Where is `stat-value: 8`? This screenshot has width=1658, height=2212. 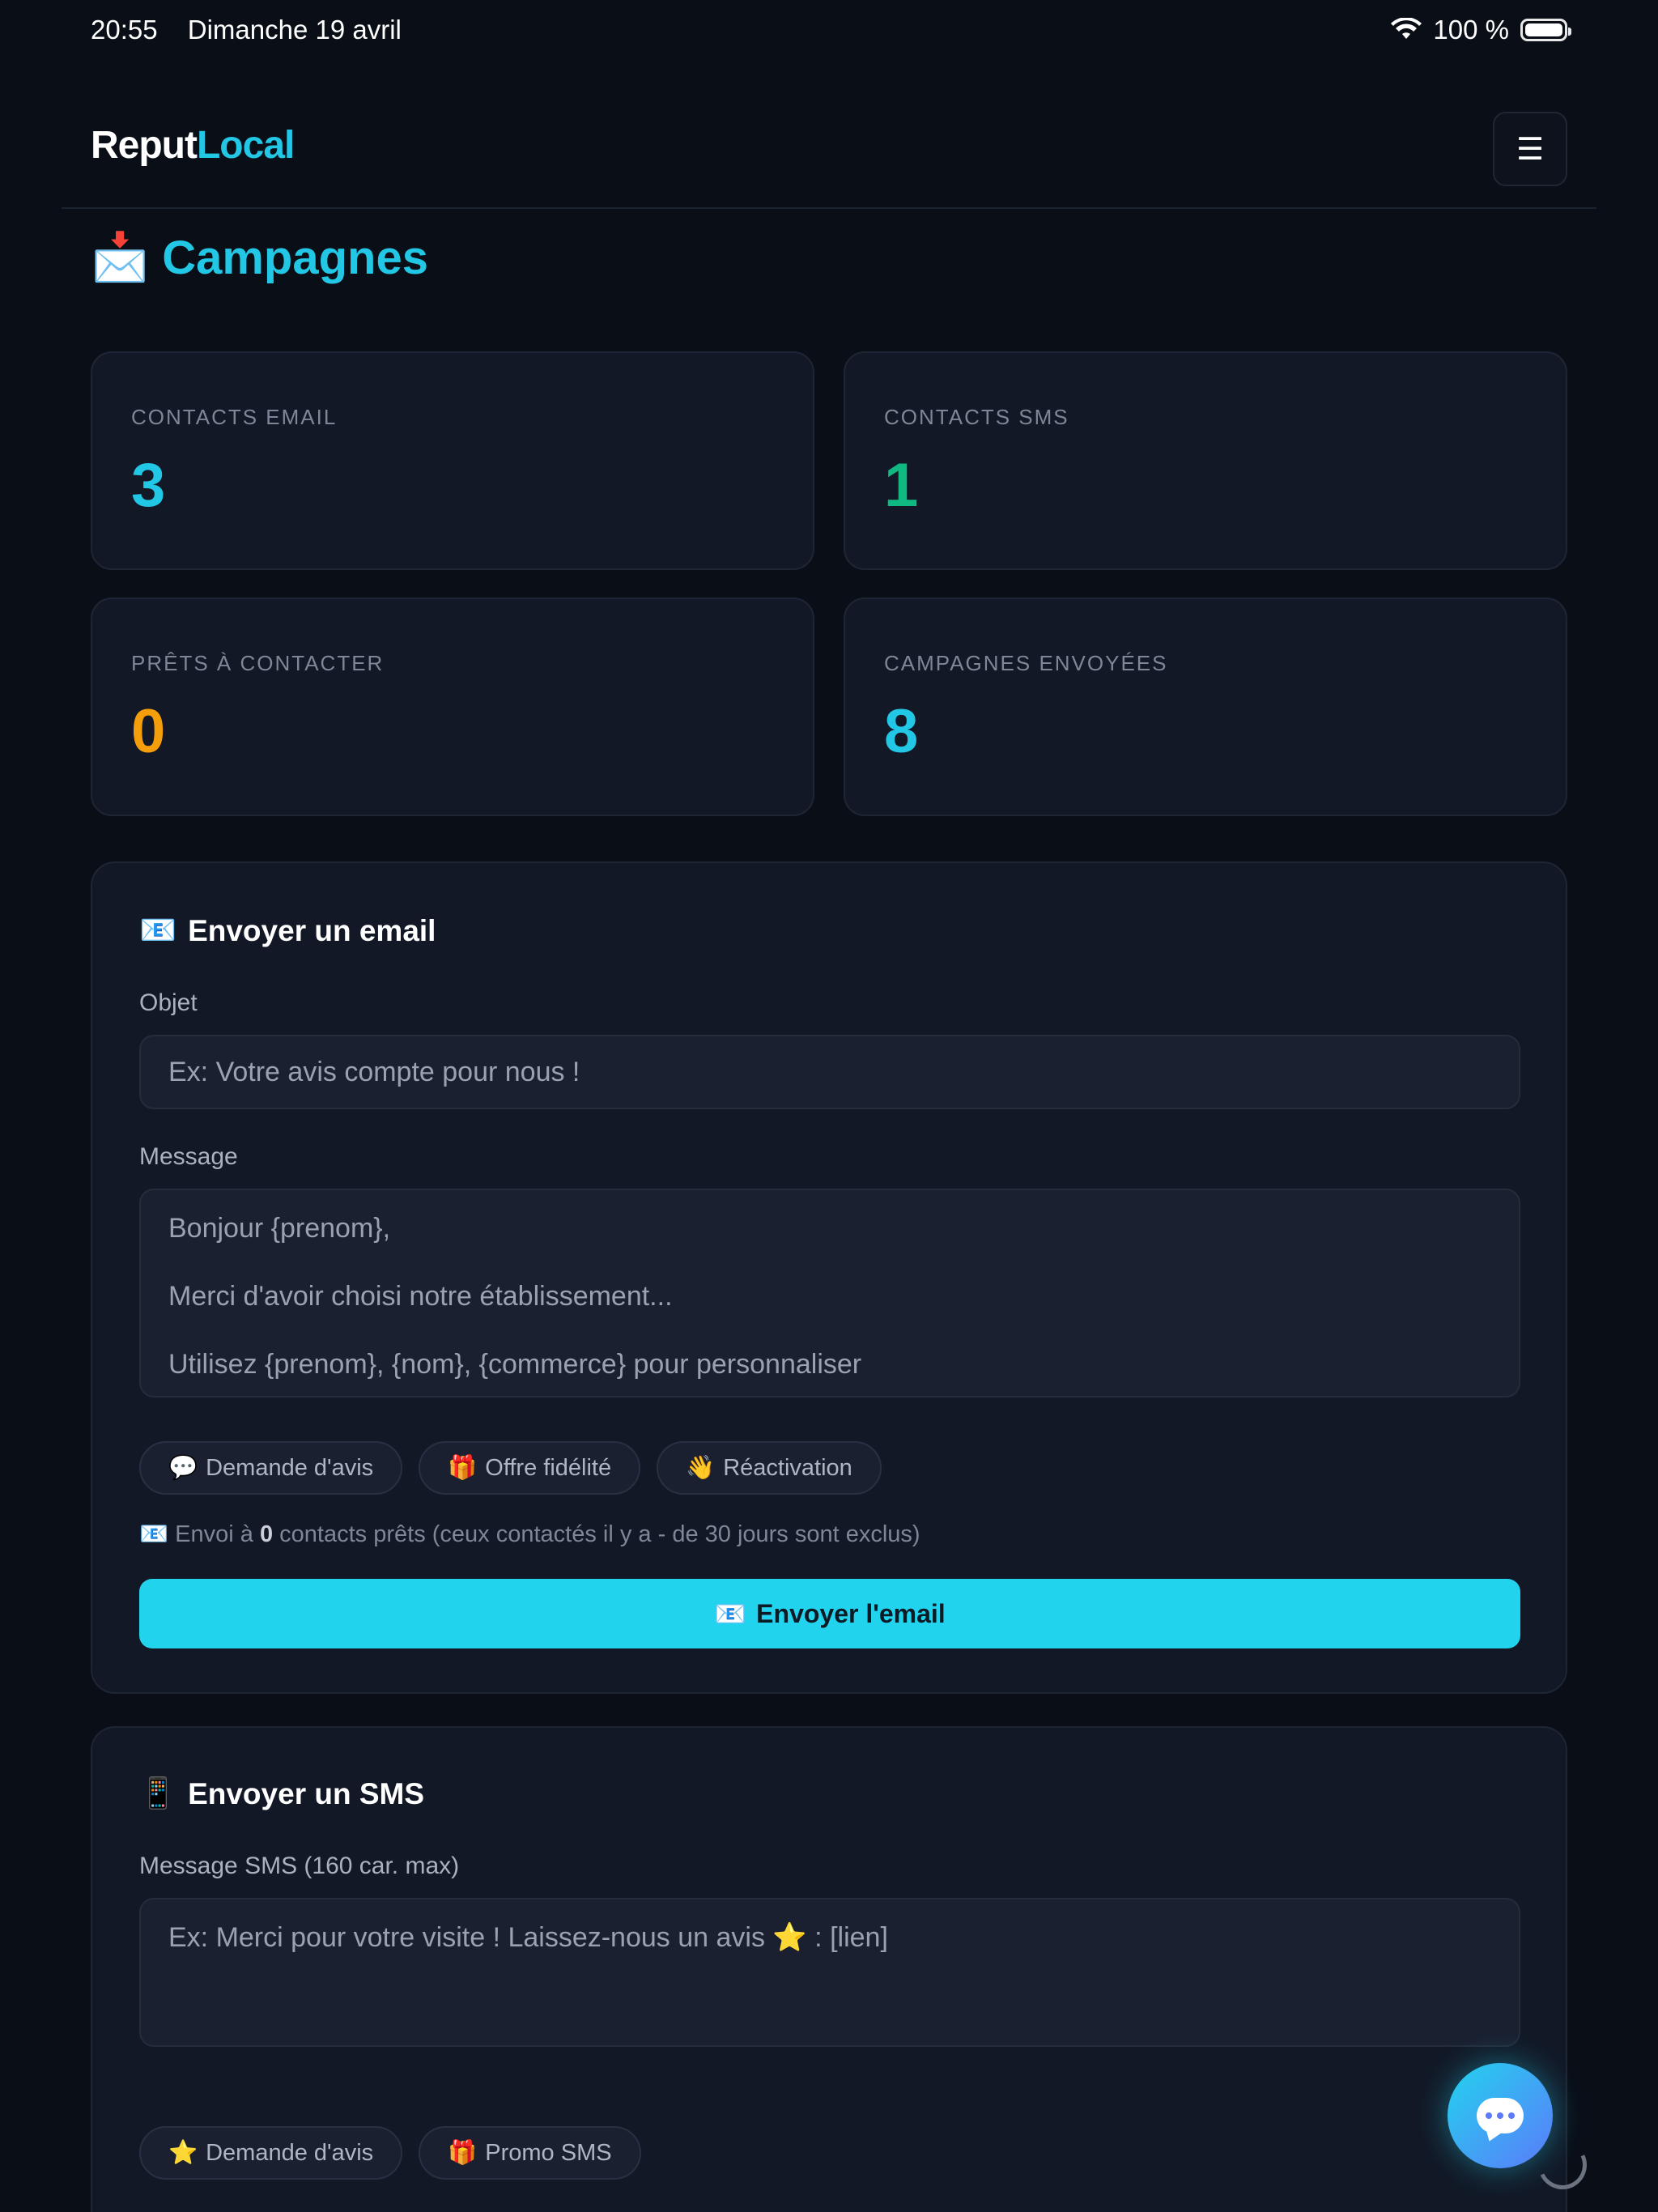
stat-value: 8 is located at coordinates (901, 732).